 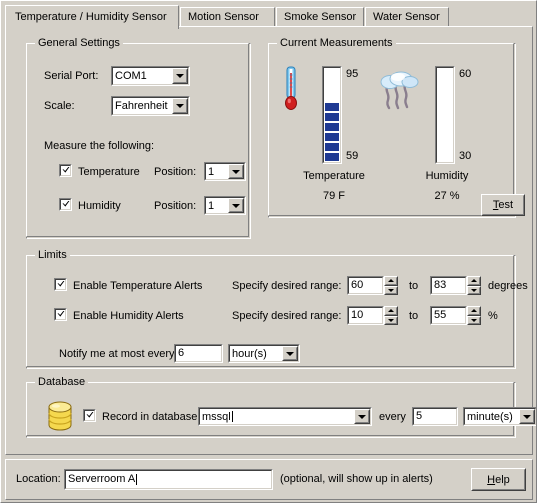 I want to click on thermometer-icon, so click(x=291, y=88).